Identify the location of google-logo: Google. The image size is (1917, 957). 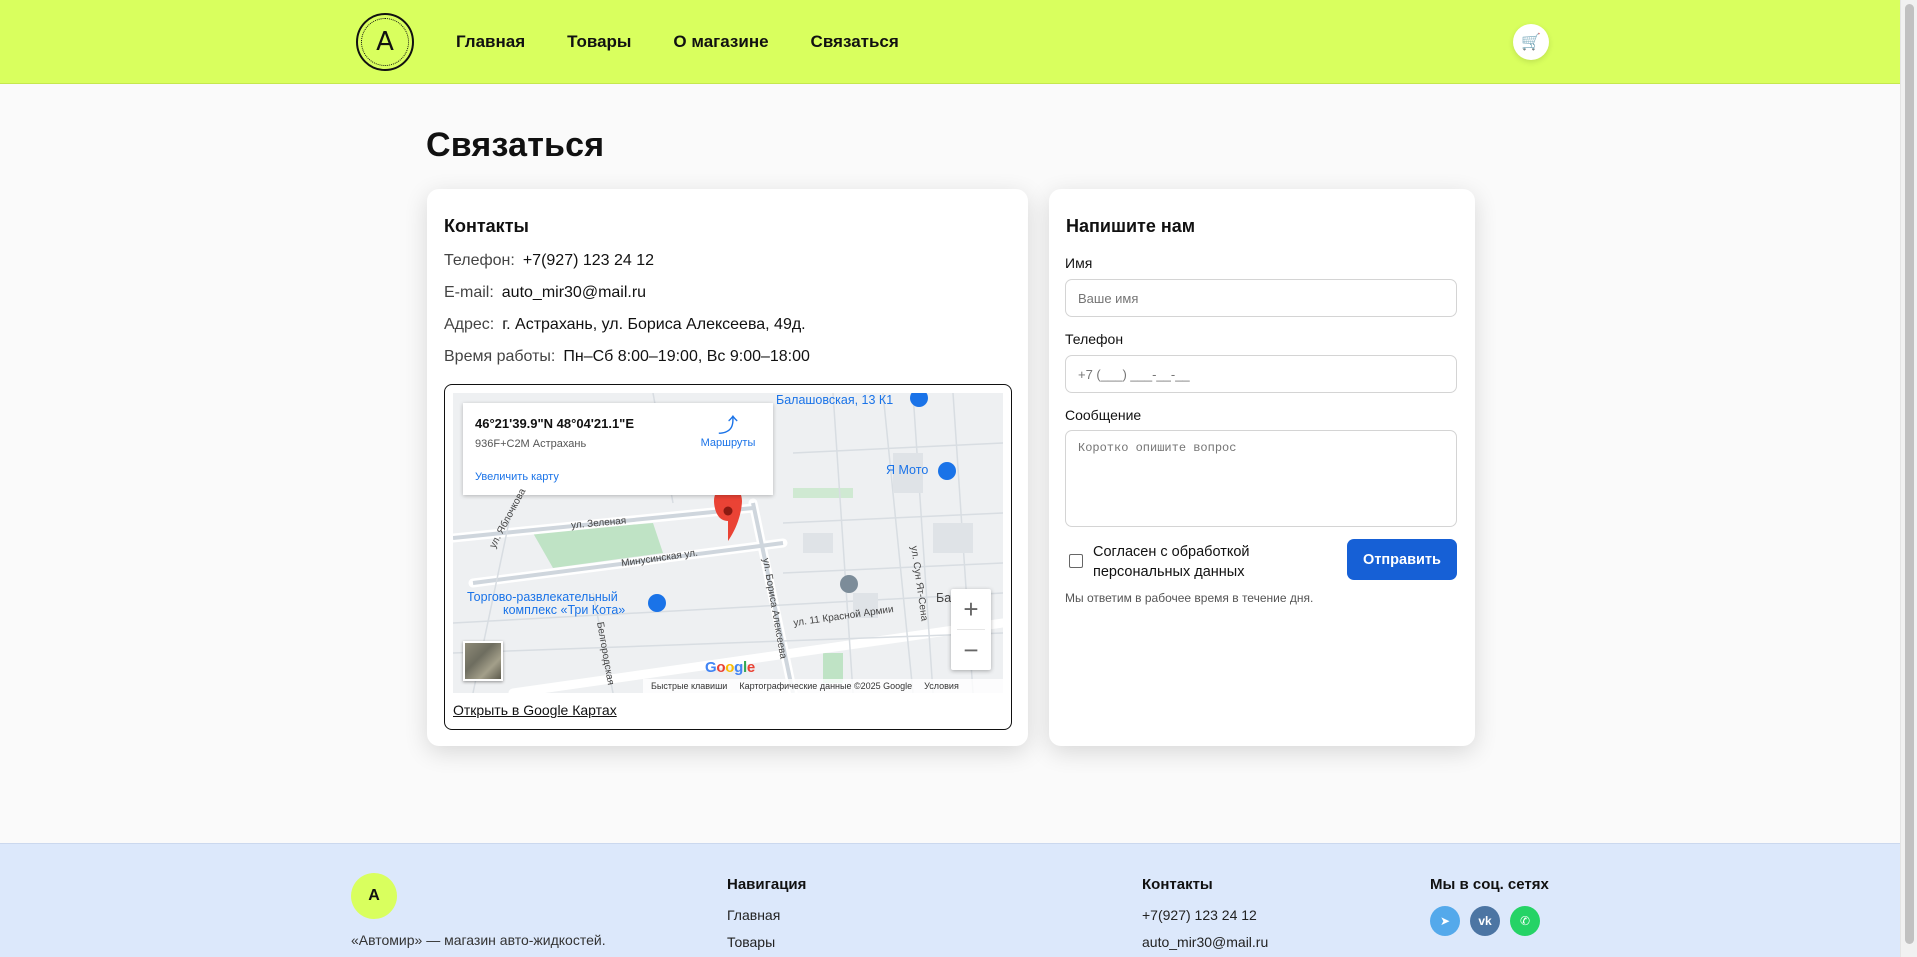
(730, 667).